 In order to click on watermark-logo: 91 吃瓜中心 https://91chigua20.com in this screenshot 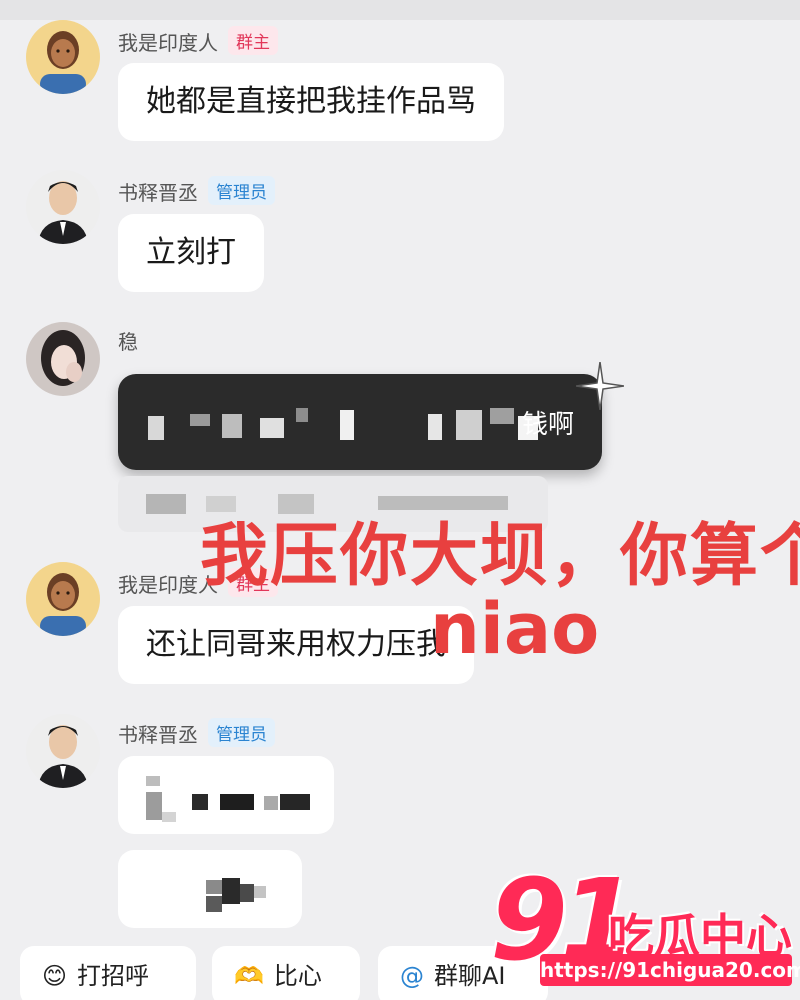, I will do `click(645, 922)`.